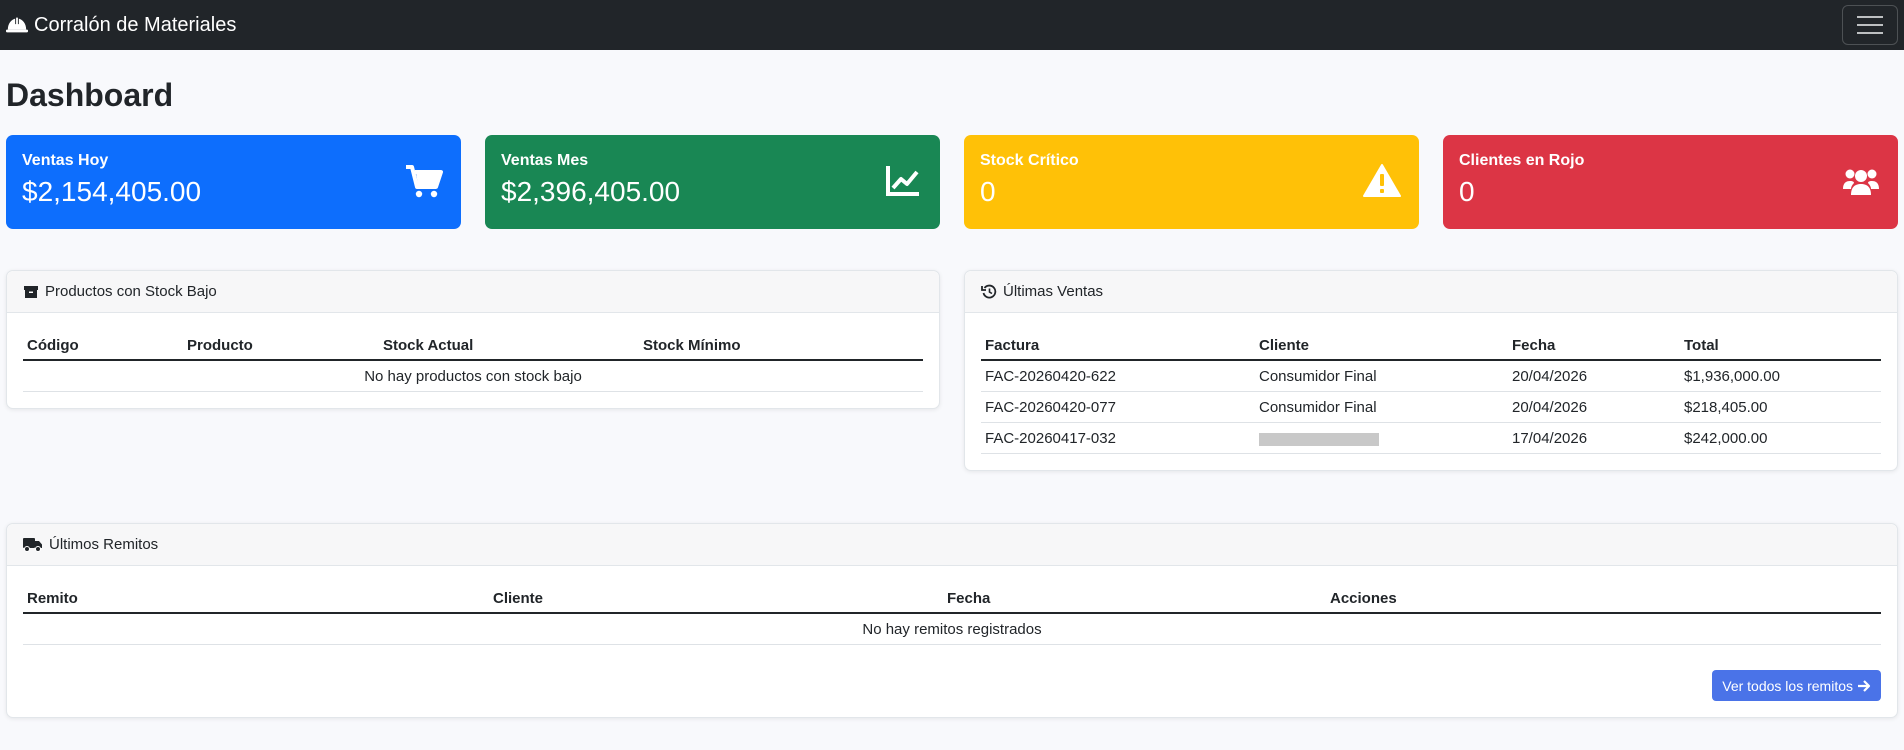 The image size is (1904, 750). What do you see at coordinates (1431, 292) in the screenshot?
I see `card-header: Últimas Ventas` at bounding box center [1431, 292].